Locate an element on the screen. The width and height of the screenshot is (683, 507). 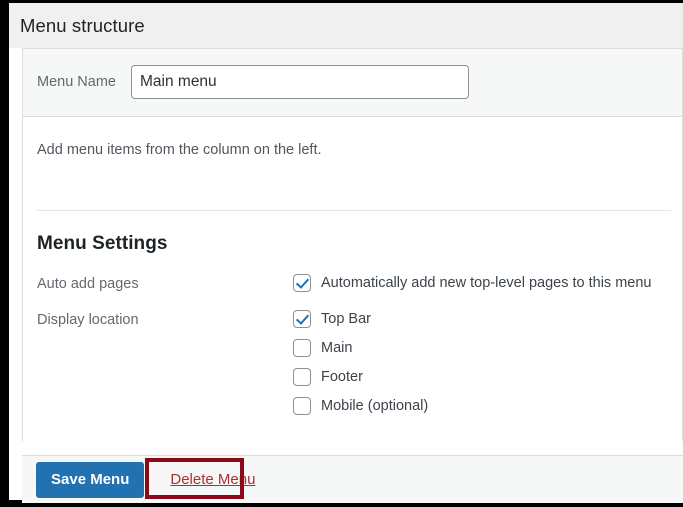
checkbox-row-main: Main is located at coordinates (487, 348).